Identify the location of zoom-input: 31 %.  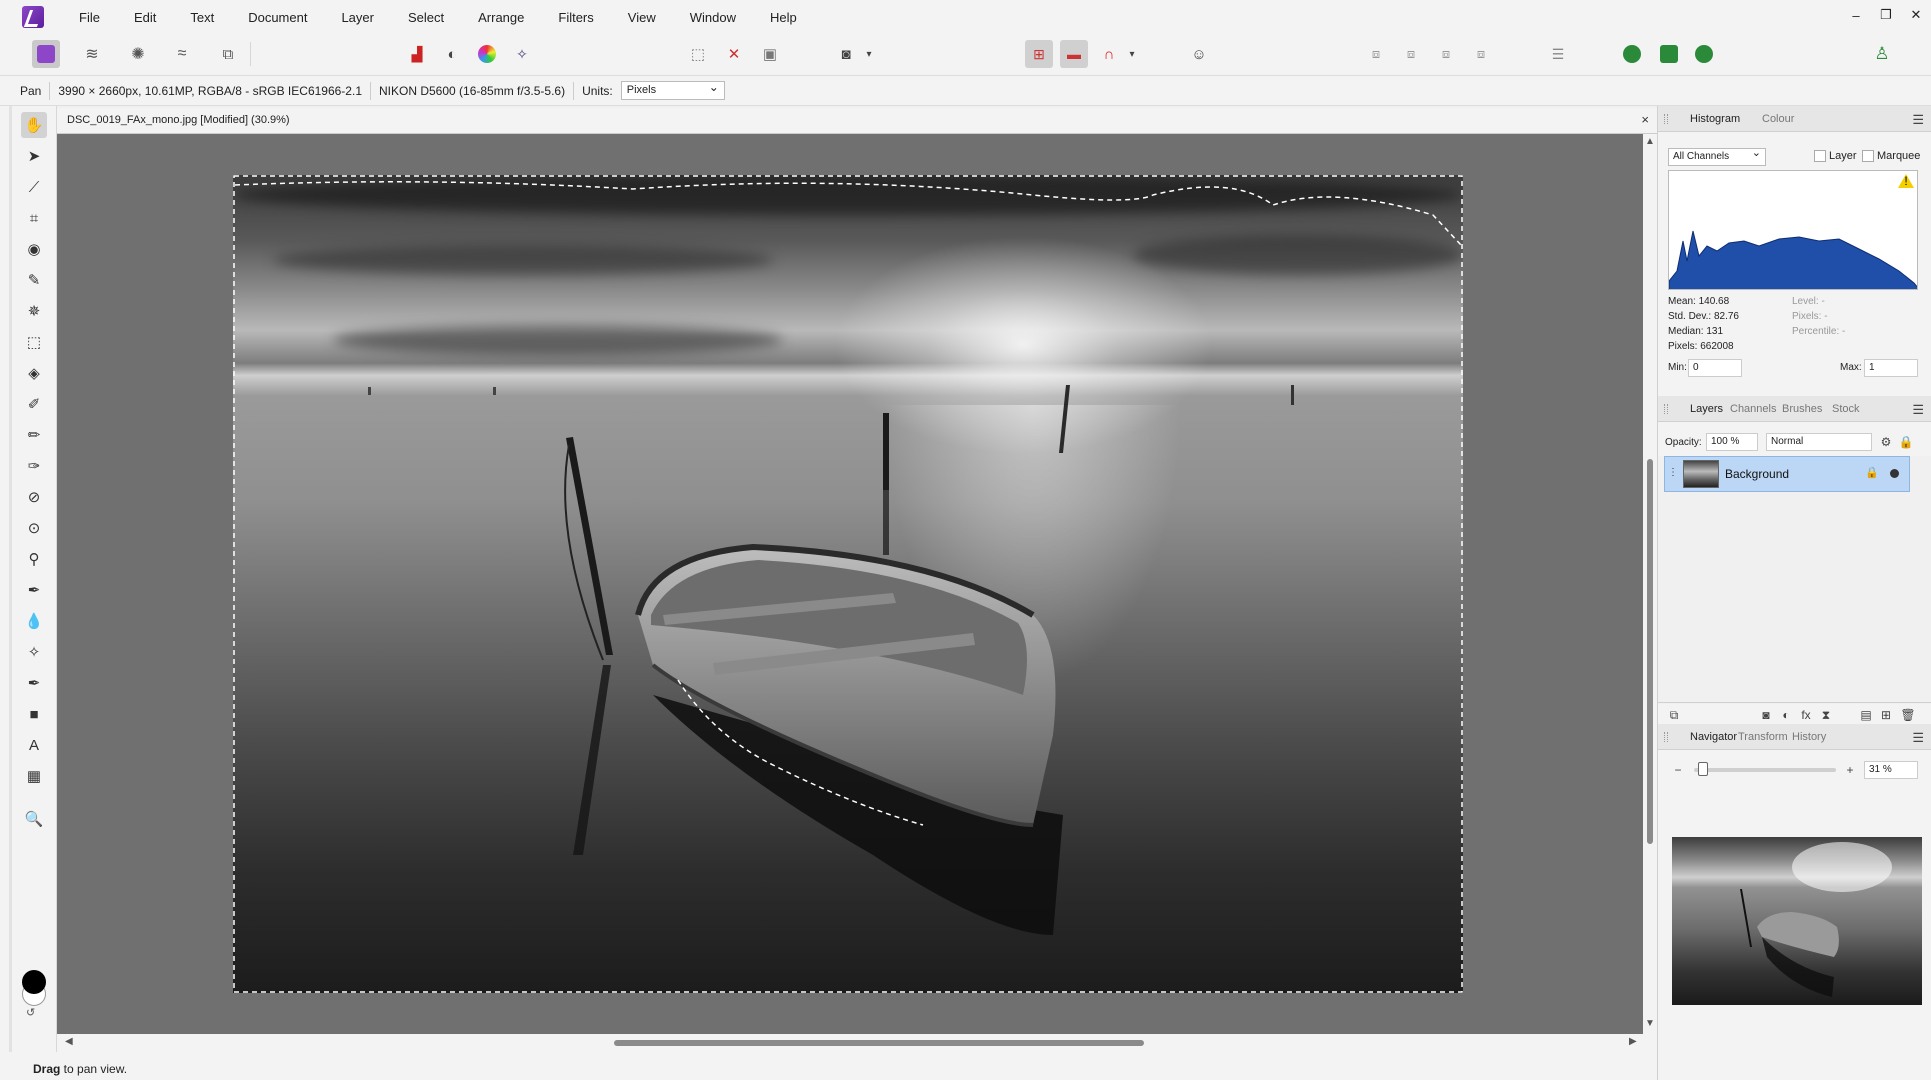
(1891, 770).